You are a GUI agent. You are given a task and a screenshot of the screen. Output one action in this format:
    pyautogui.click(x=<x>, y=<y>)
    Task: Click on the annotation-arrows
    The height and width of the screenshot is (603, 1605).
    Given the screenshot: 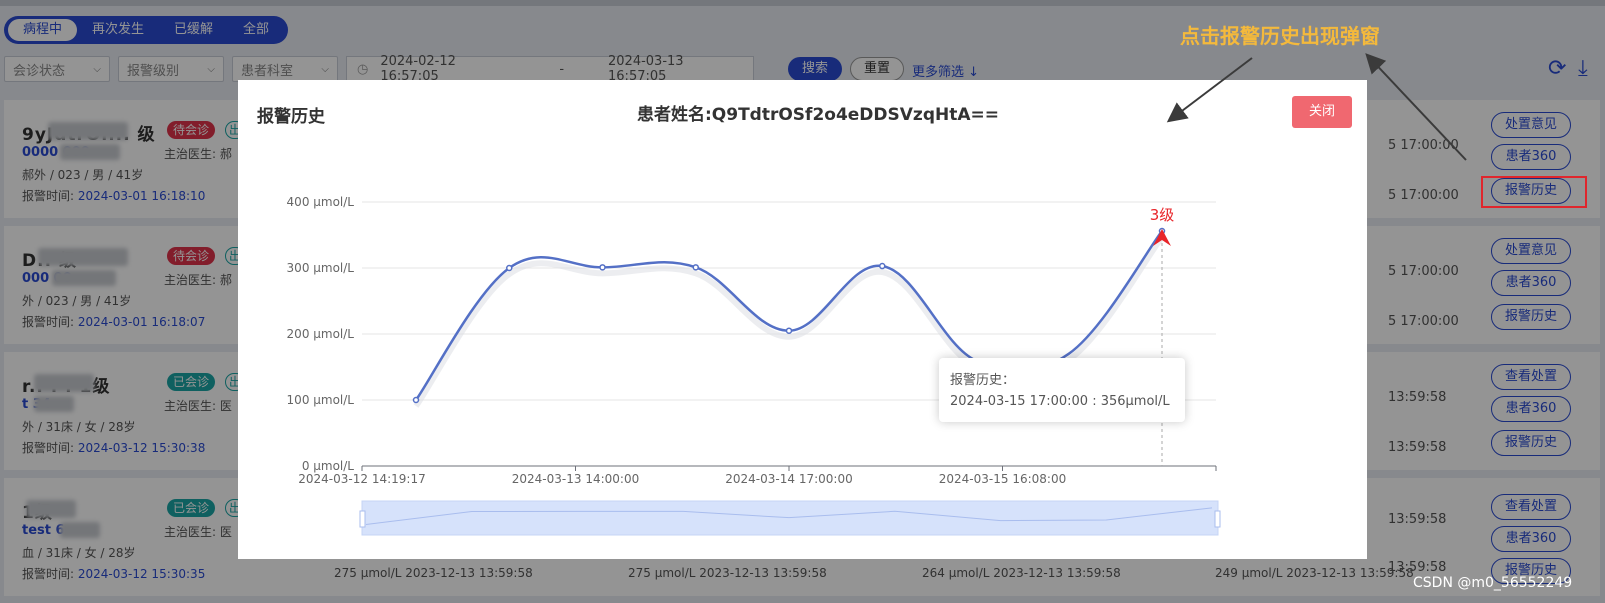 What is the action you would take?
    pyautogui.click(x=1316, y=107)
    